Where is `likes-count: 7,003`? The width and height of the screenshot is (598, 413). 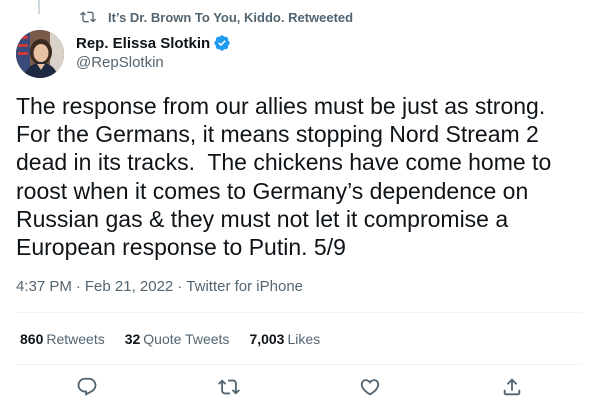 likes-count: 7,003 is located at coordinates (267, 339).